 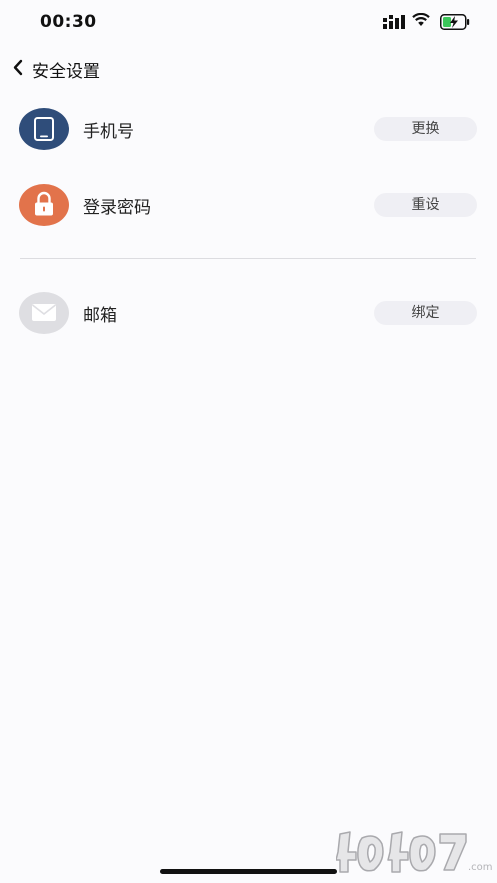 What do you see at coordinates (455, 22) in the screenshot?
I see `battery-charging-icon` at bounding box center [455, 22].